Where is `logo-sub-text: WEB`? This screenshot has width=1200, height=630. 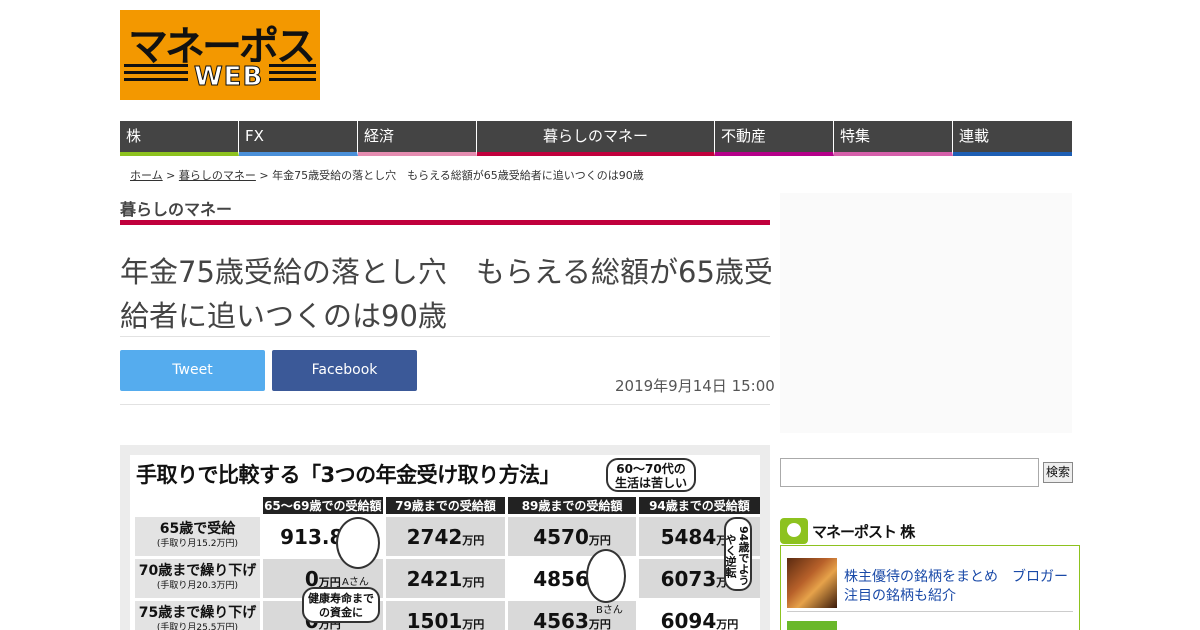 logo-sub-text: WEB is located at coordinates (229, 77).